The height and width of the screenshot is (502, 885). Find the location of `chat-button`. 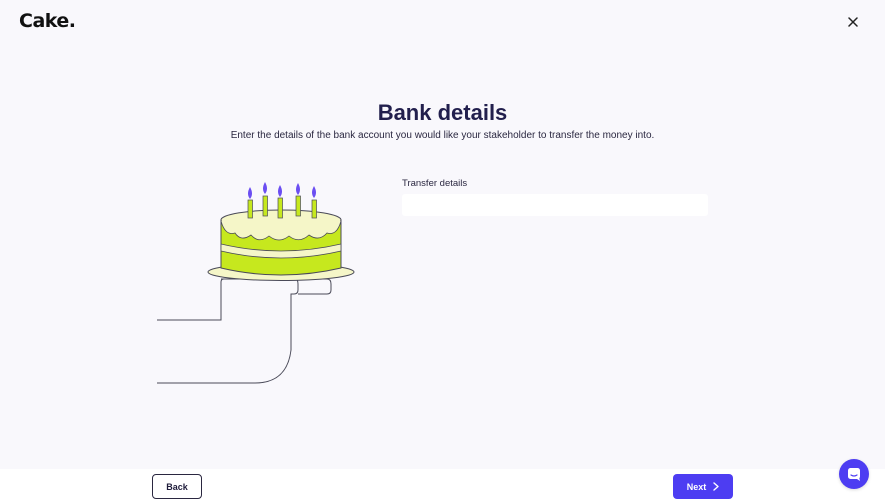

chat-button is located at coordinates (854, 474).